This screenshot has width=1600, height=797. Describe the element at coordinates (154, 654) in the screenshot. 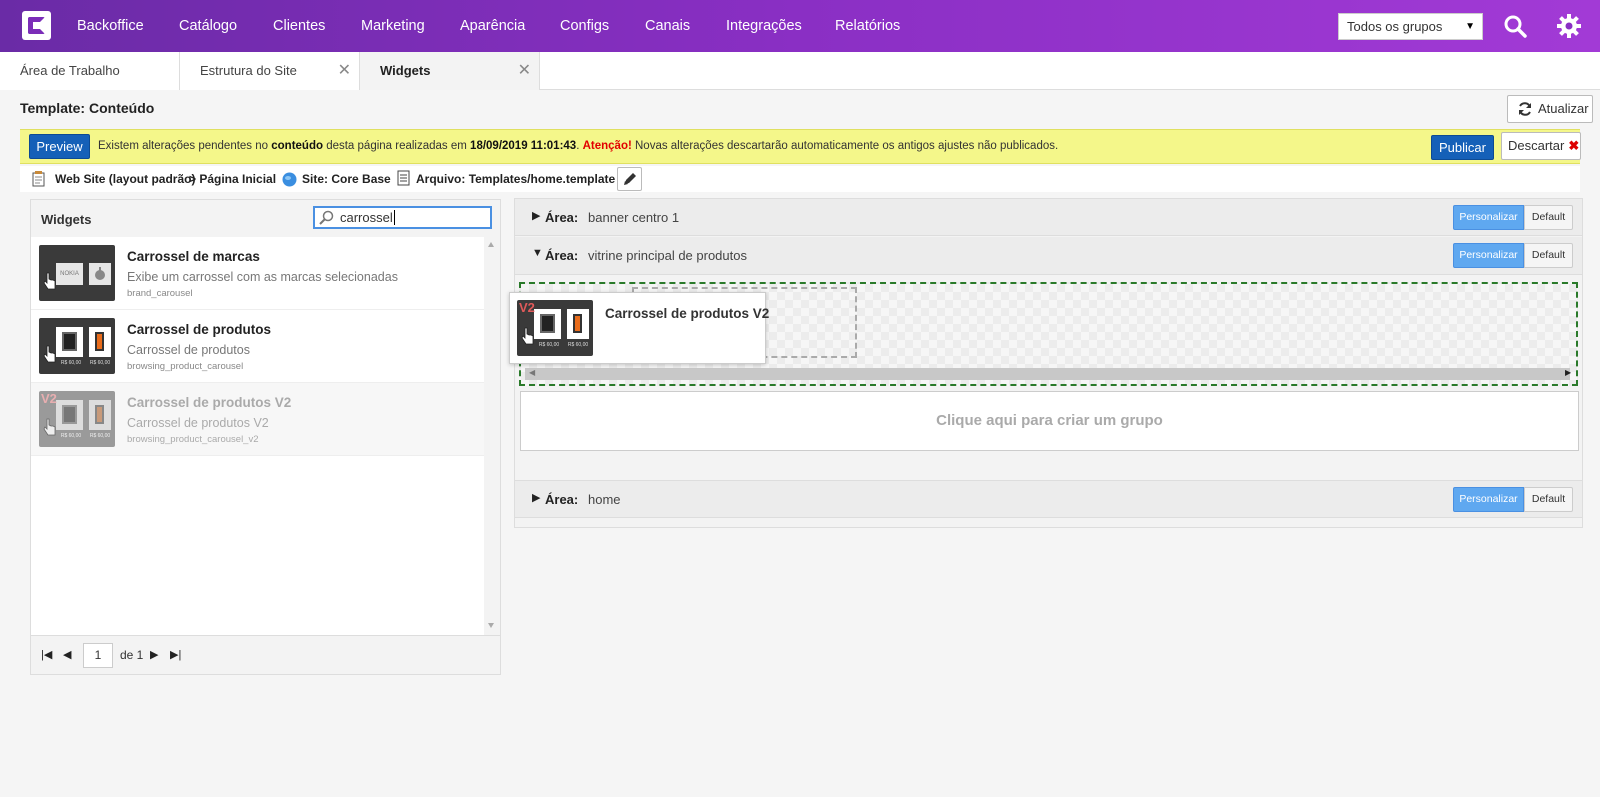

I see `next-page-icon: ▶` at that location.